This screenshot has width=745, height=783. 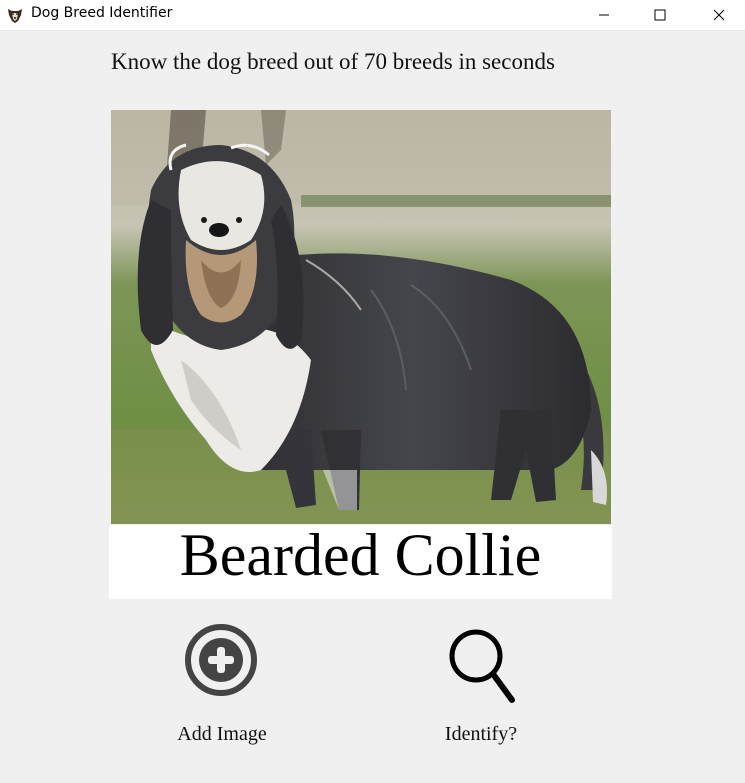 What do you see at coordinates (481, 734) in the screenshot?
I see `identify-label: Identify?` at bounding box center [481, 734].